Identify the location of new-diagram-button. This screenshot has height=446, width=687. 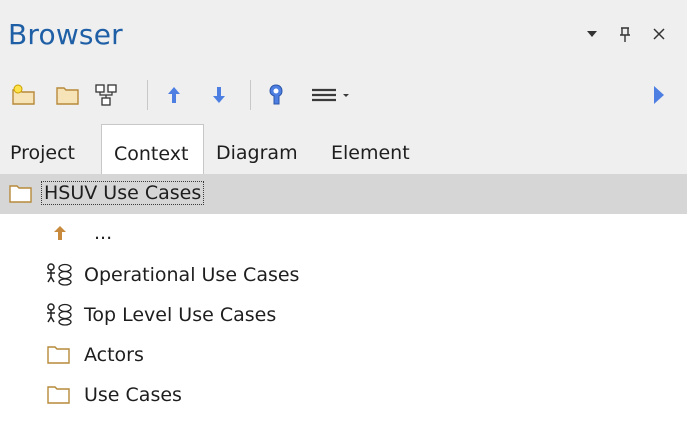
(106, 95).